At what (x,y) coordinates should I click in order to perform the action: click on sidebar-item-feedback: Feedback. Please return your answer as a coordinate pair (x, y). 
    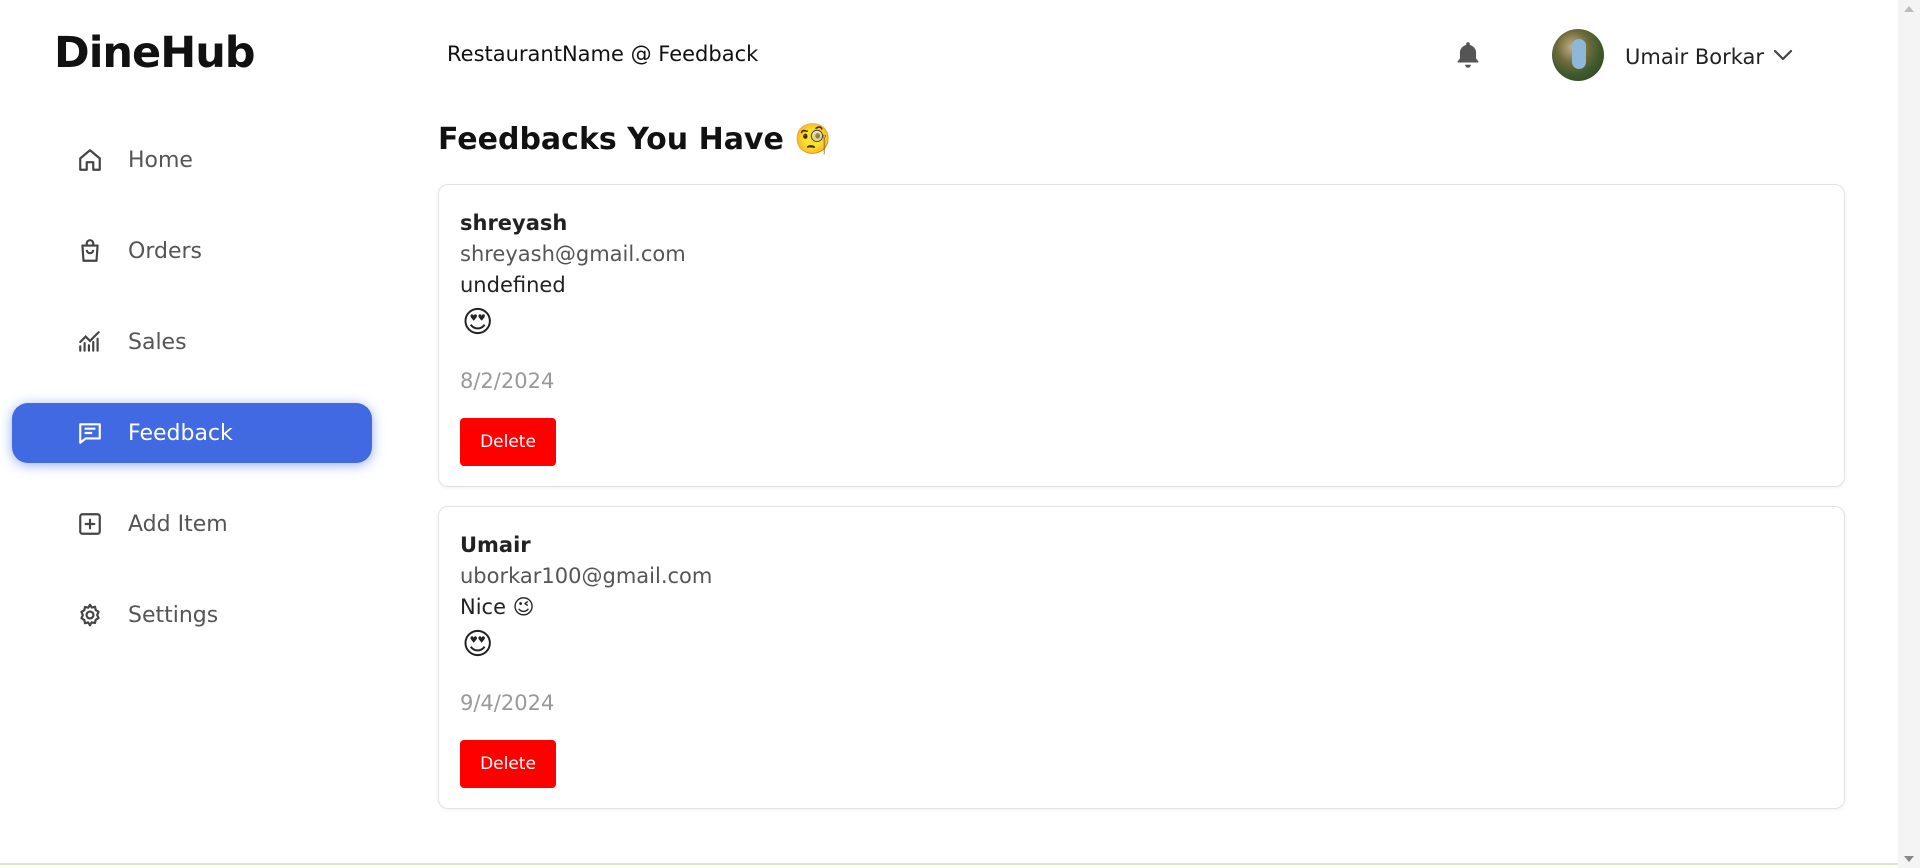
    Looking at the image, I should click on (192, 433).